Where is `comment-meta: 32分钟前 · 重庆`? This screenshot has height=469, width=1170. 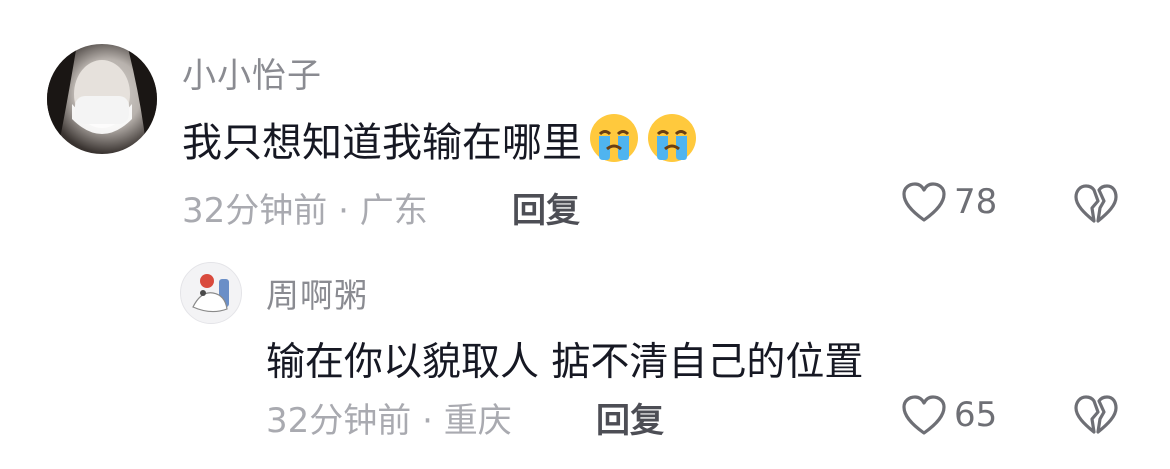 comment-meta: 32分钟前 · 重庆 is located at coordinates (389, 417).